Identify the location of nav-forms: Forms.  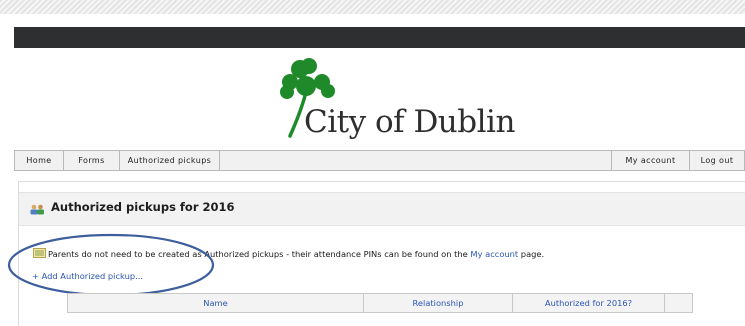
(92, 160).